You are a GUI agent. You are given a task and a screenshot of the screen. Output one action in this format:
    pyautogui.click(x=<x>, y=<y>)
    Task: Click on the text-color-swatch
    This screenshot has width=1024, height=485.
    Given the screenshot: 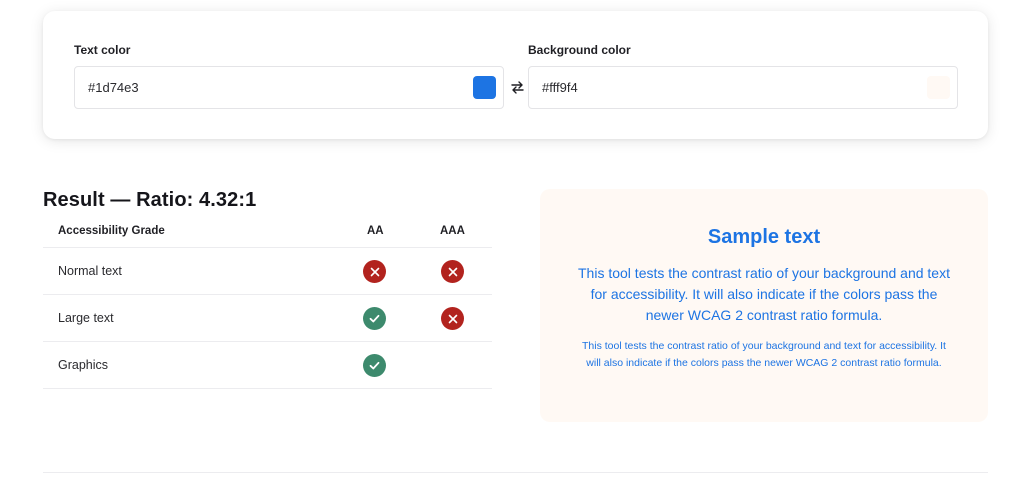 What is the action you would take?
    pyautogui.click(x=484, y=87)
    